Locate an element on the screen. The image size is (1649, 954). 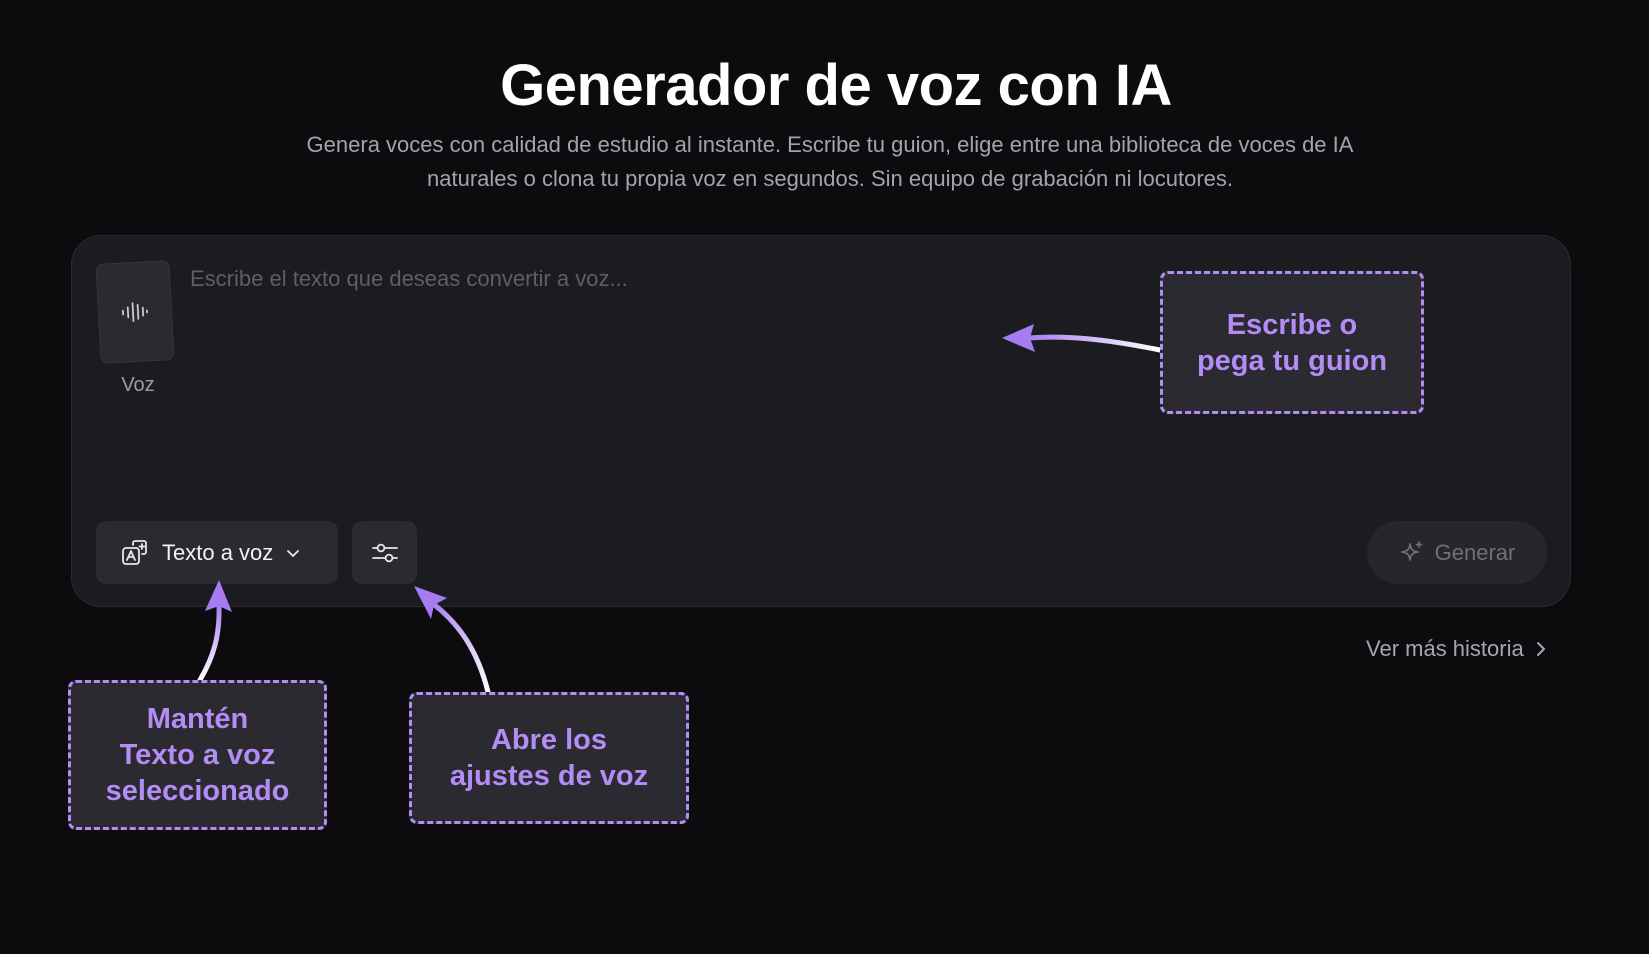
script-input is located at coordinates (640, 376).